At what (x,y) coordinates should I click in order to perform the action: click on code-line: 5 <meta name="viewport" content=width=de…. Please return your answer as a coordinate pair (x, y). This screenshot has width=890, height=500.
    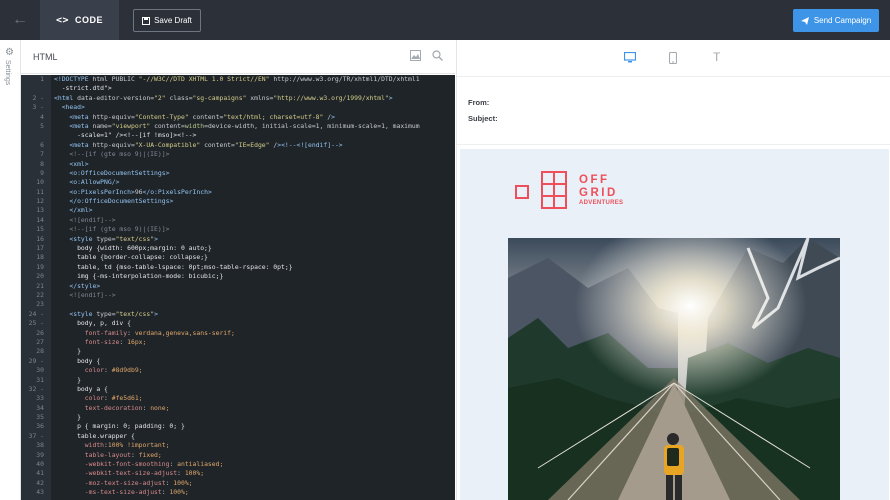
    Looking at the image, I should click on (238, 126).